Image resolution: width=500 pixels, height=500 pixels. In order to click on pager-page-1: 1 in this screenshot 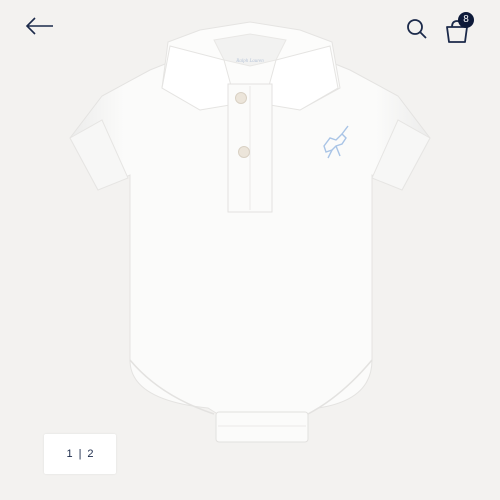, I will do `click(69, 454)`.